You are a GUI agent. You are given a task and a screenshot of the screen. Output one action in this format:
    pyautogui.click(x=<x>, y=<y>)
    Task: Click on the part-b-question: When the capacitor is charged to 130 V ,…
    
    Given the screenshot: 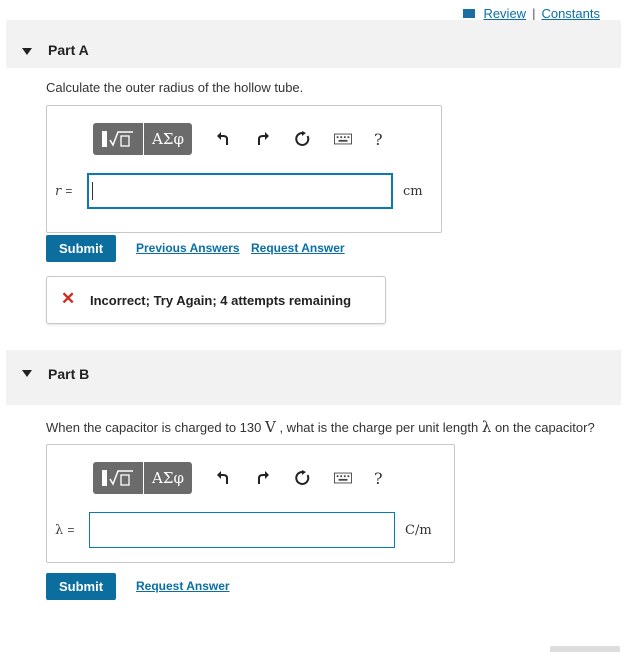 What is the action you would take?
    pyautogui.click(x=320, y=427)
    